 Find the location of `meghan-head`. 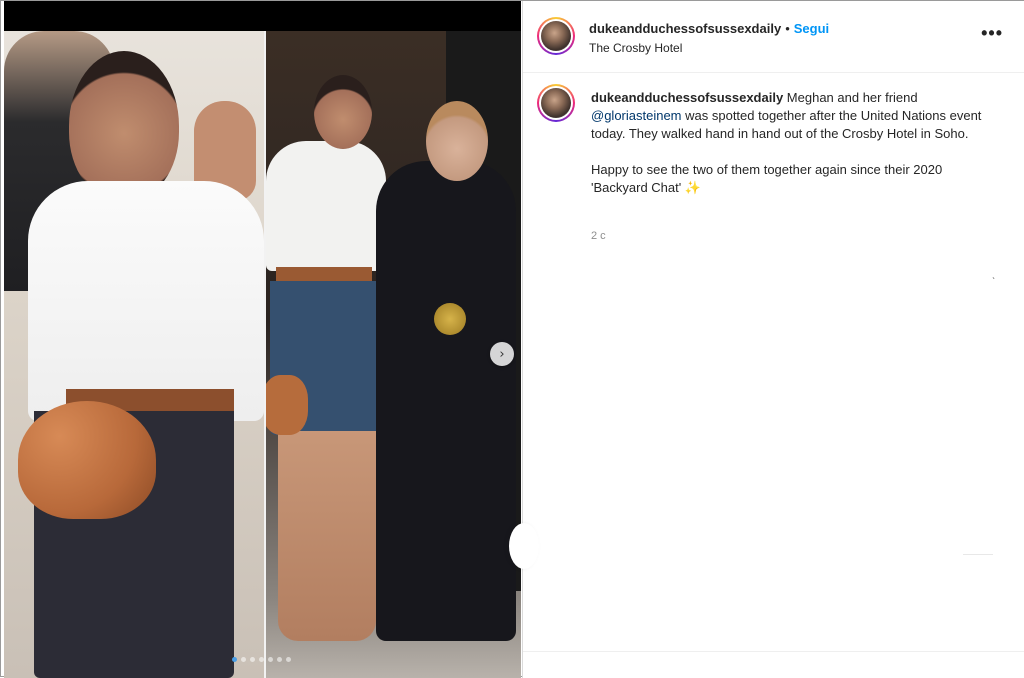

meghan-head is located at coordinates (343, 112).